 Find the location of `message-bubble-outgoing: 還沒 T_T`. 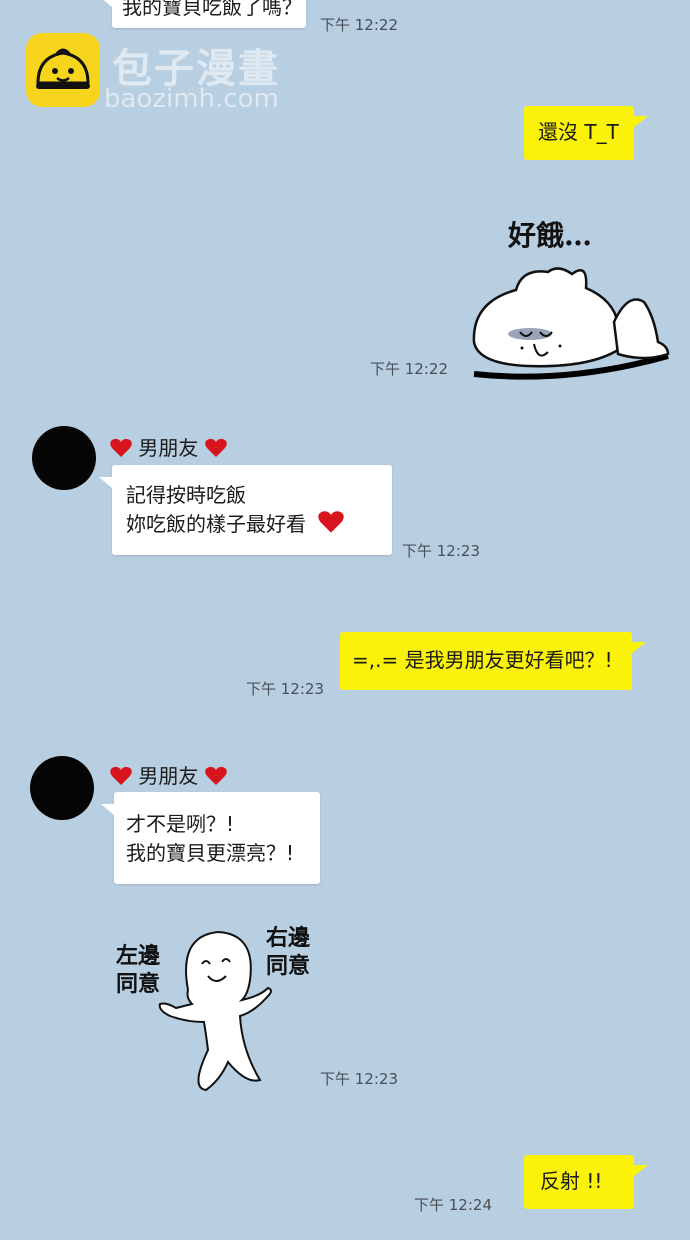

message-bubble-outgoing: 還沒 T_T is located at coordinates (586, 133).